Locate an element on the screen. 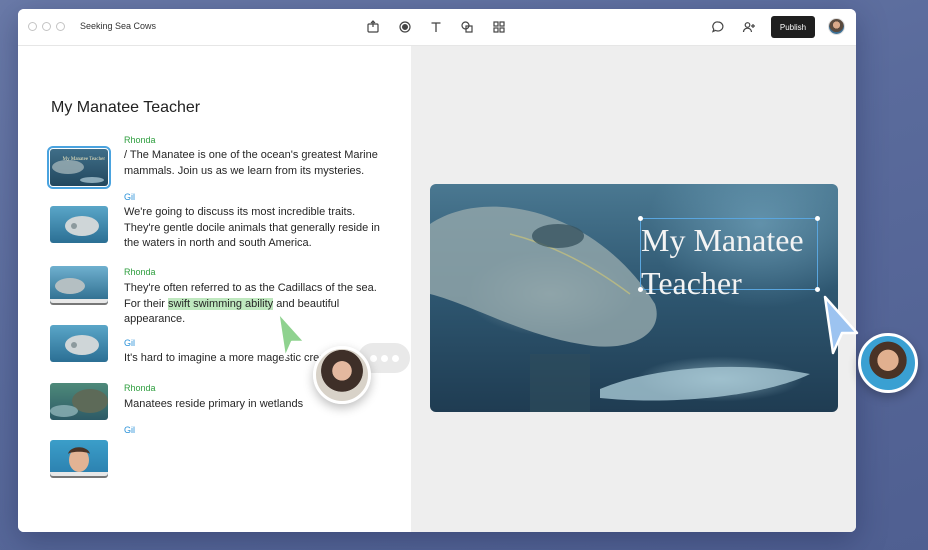 The image size is (928, 550). collaborator-avatar-rhonda is located at coordinates (342, 375).